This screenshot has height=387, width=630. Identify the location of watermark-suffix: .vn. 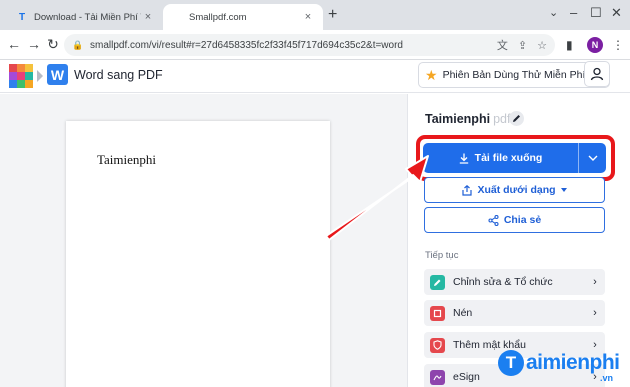
(607, 378).